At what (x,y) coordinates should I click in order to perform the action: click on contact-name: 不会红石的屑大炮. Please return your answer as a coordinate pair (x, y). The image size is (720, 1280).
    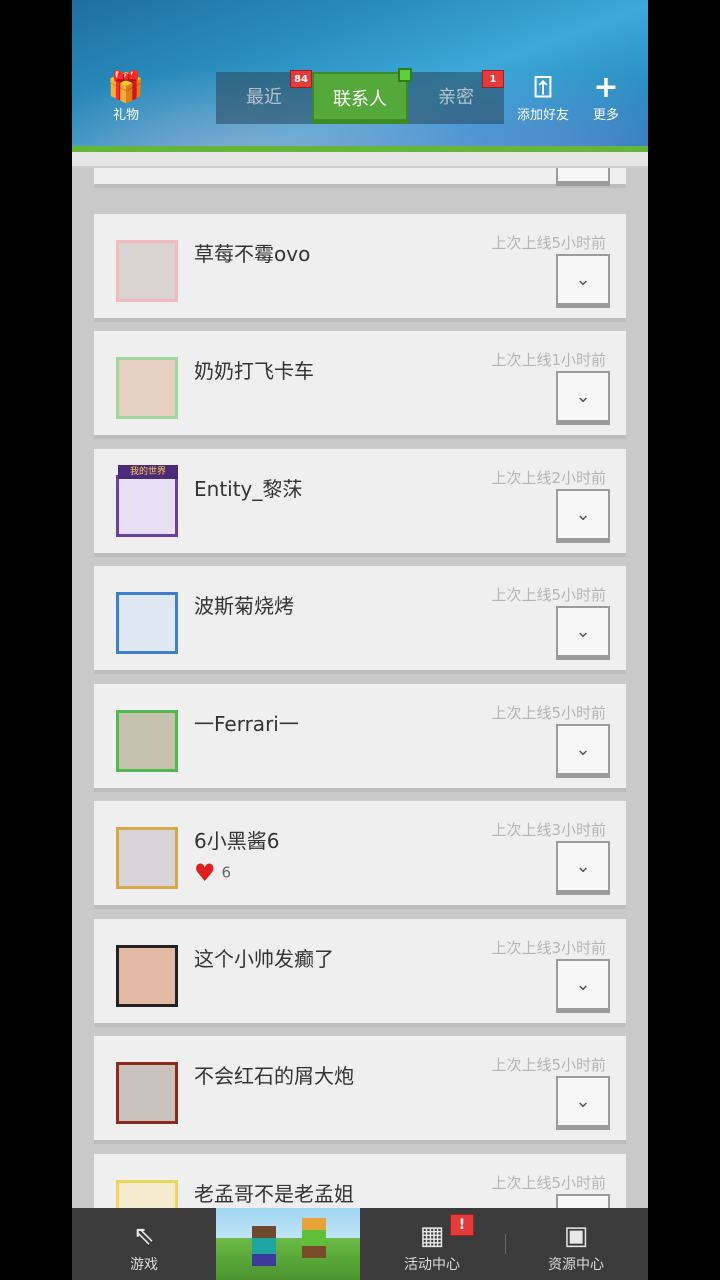
    Looking at the image, I should click on (274, 1076).